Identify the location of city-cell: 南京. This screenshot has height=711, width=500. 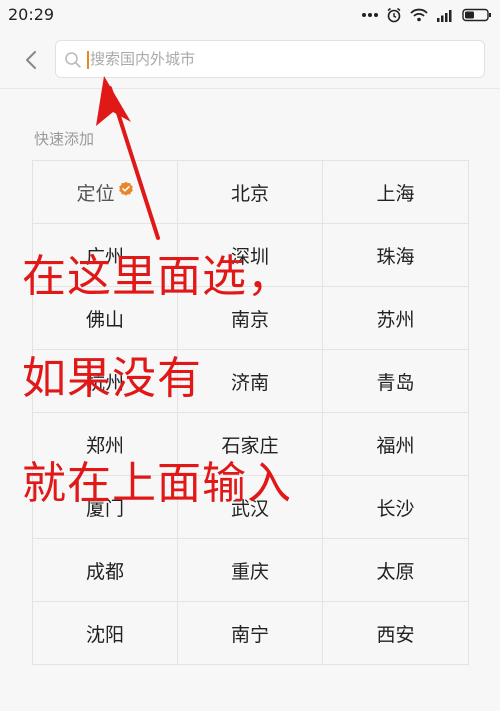
(250, 318).